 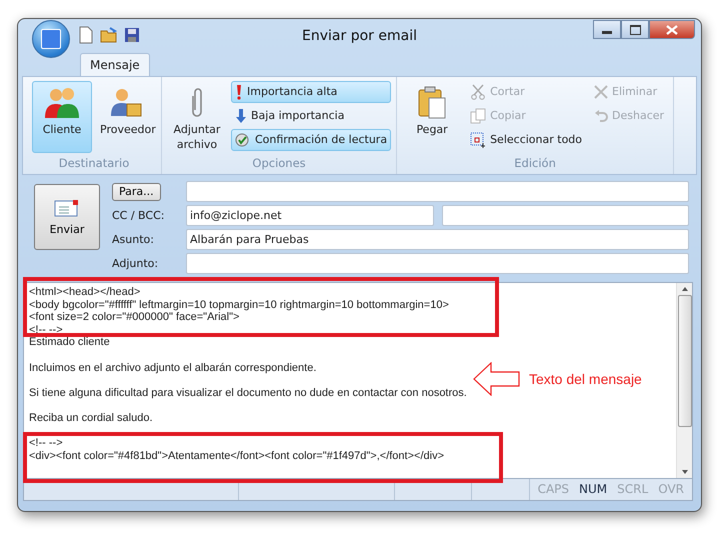 I want to click on ribbon-button: Baja importancia, so click(x=311, y=115).